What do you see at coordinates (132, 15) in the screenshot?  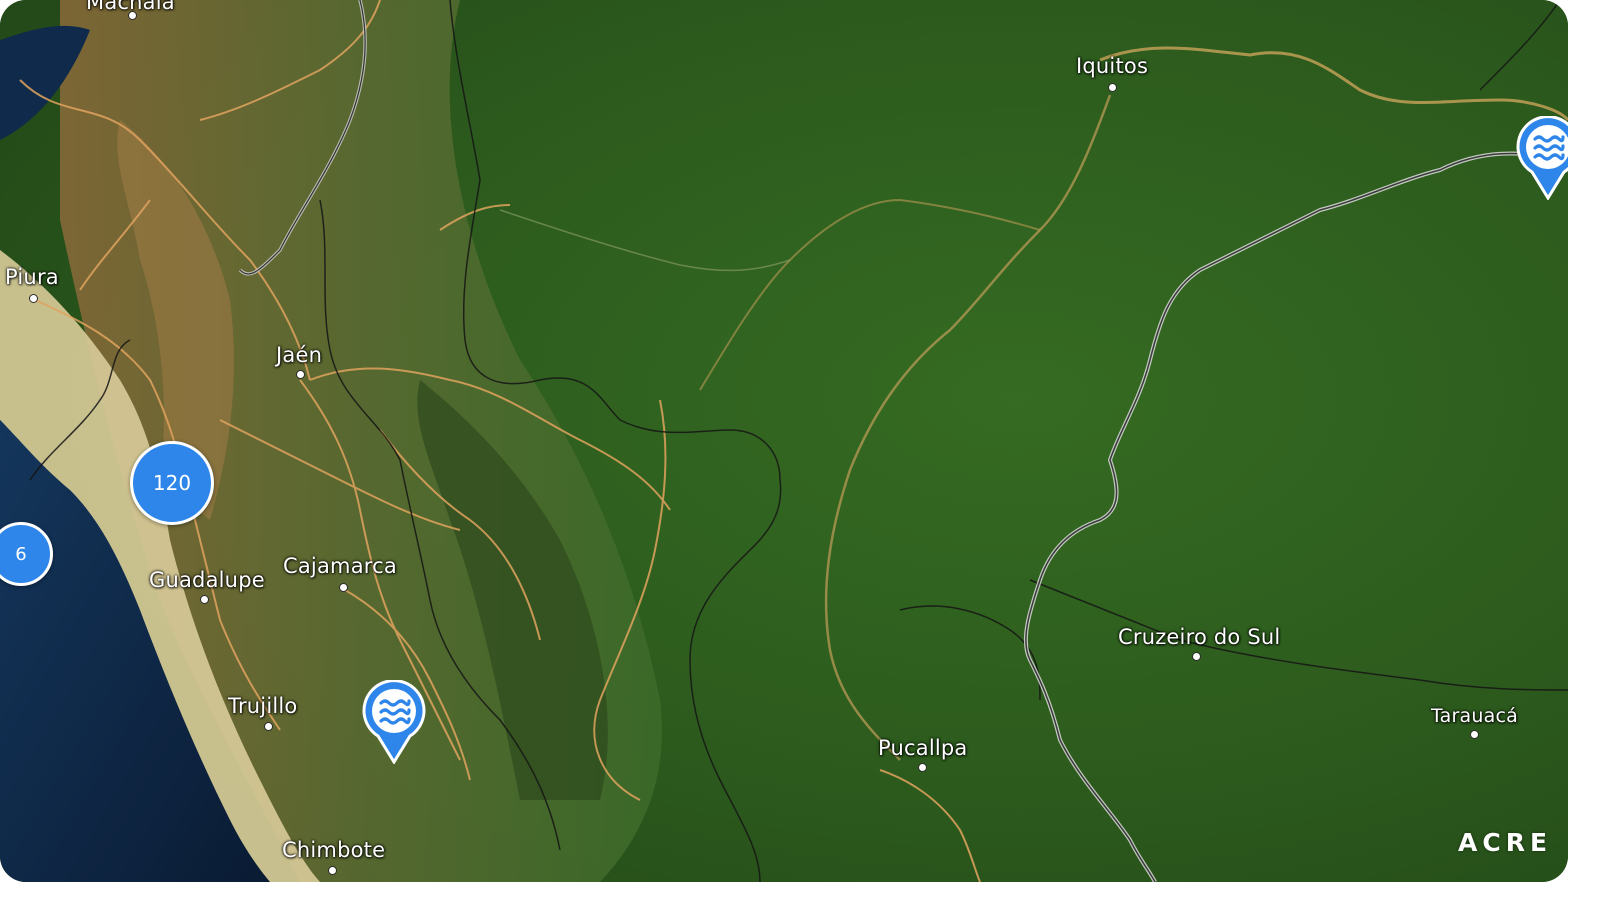 I see `place-dot-machala` at bounding box center [132, 15].